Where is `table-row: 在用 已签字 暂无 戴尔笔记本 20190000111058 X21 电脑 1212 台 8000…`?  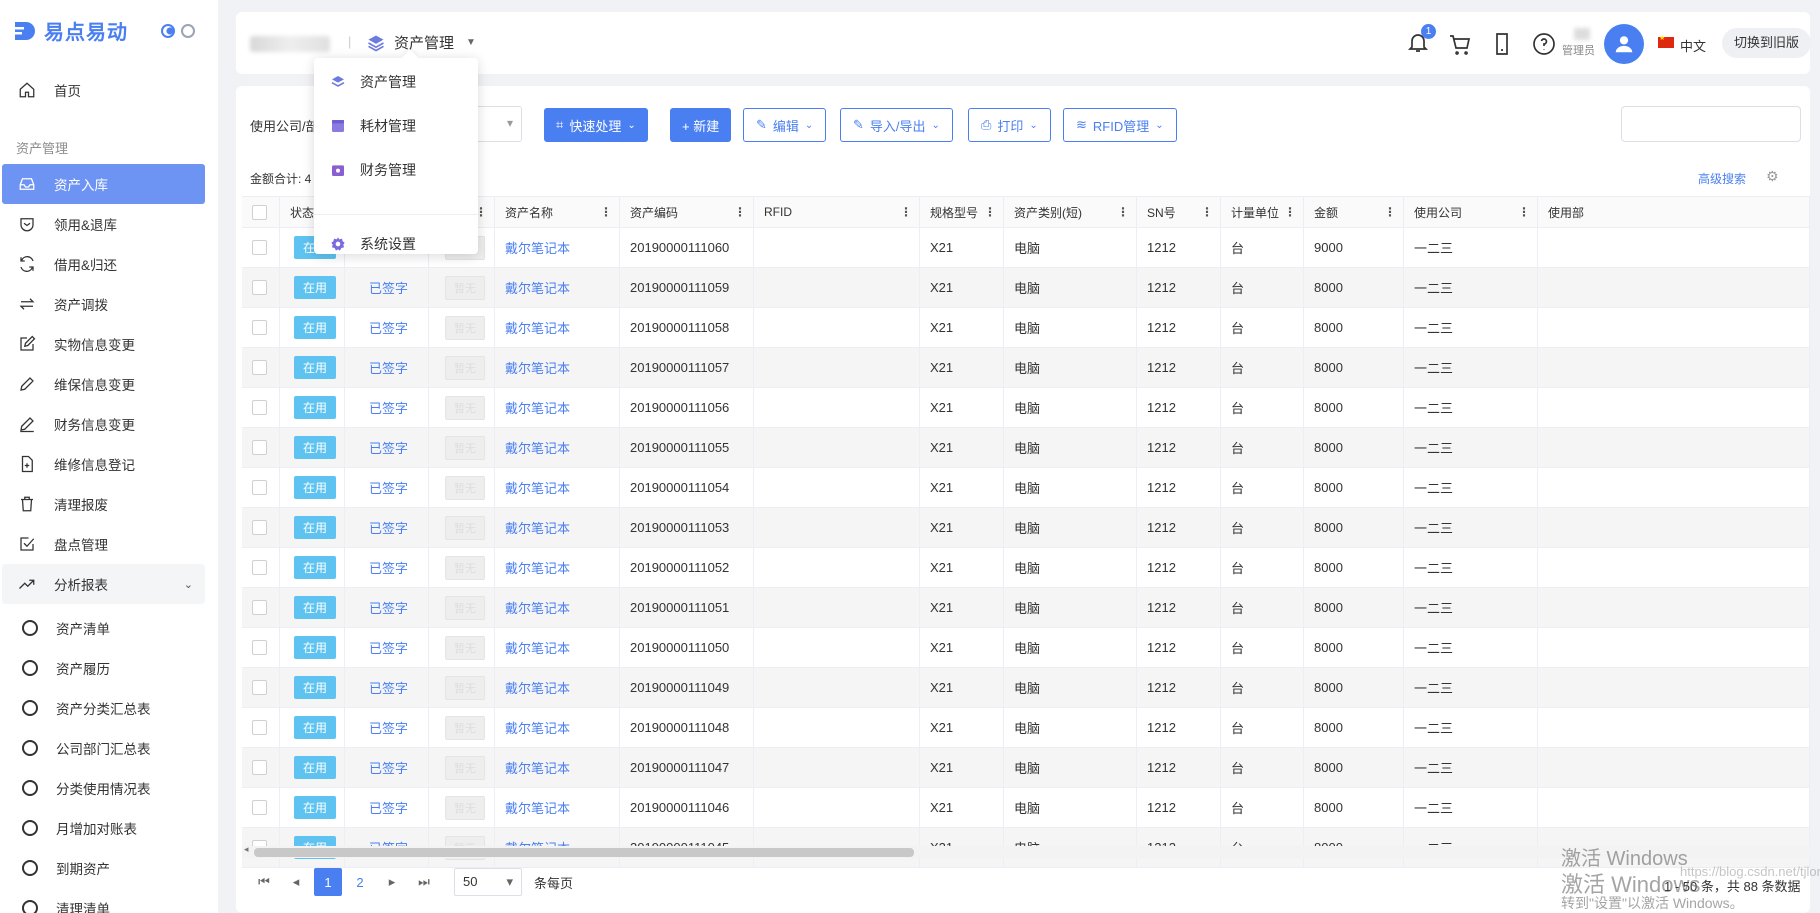 table-row: 在用 已签字 暂无 戴尔笔记本 20190000111058 X21 电脑 1212 台 8000… is located at coordinates (1026, 328).